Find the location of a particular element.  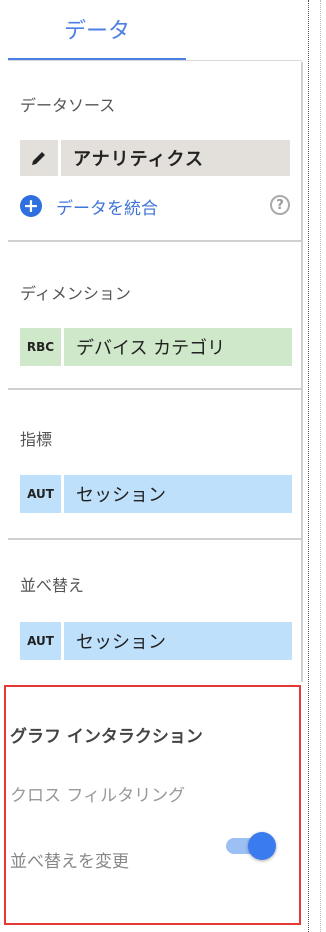

panel-border is located at coordinates (302, 372).